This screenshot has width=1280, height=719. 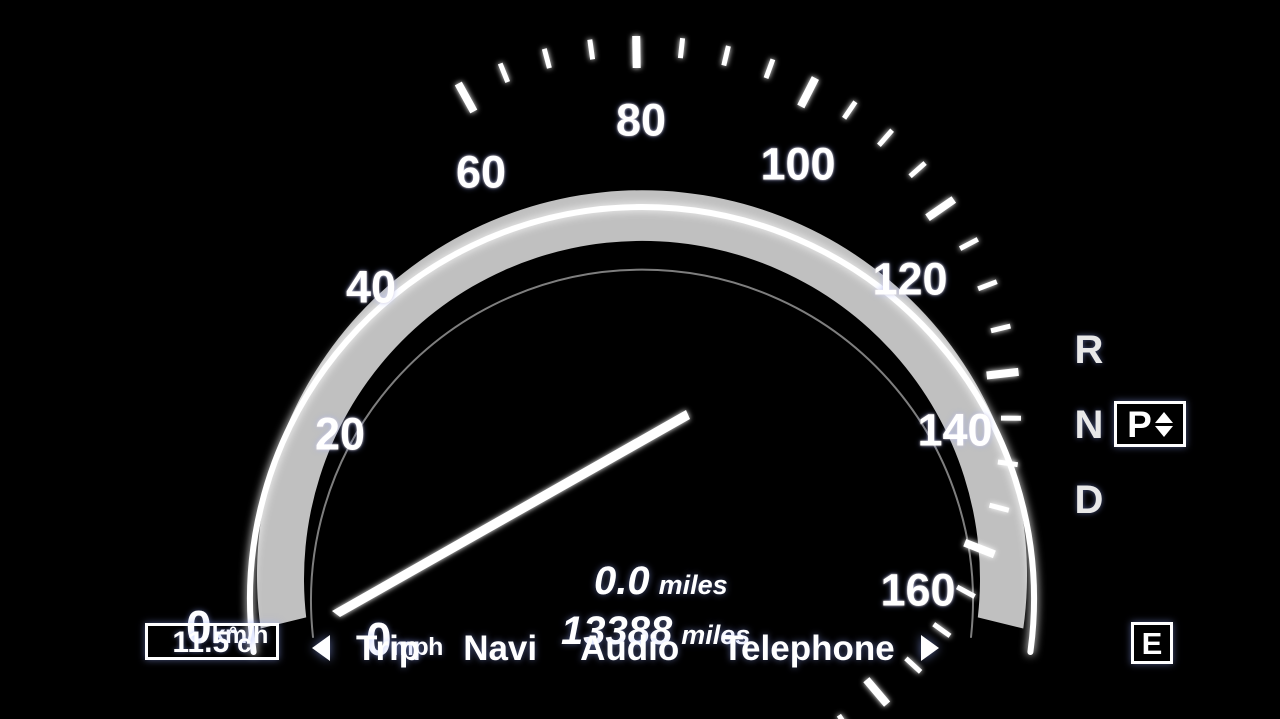 I want to click on menu-bar: Trip Navi Audio Telephone, so click(x=652, y=648).